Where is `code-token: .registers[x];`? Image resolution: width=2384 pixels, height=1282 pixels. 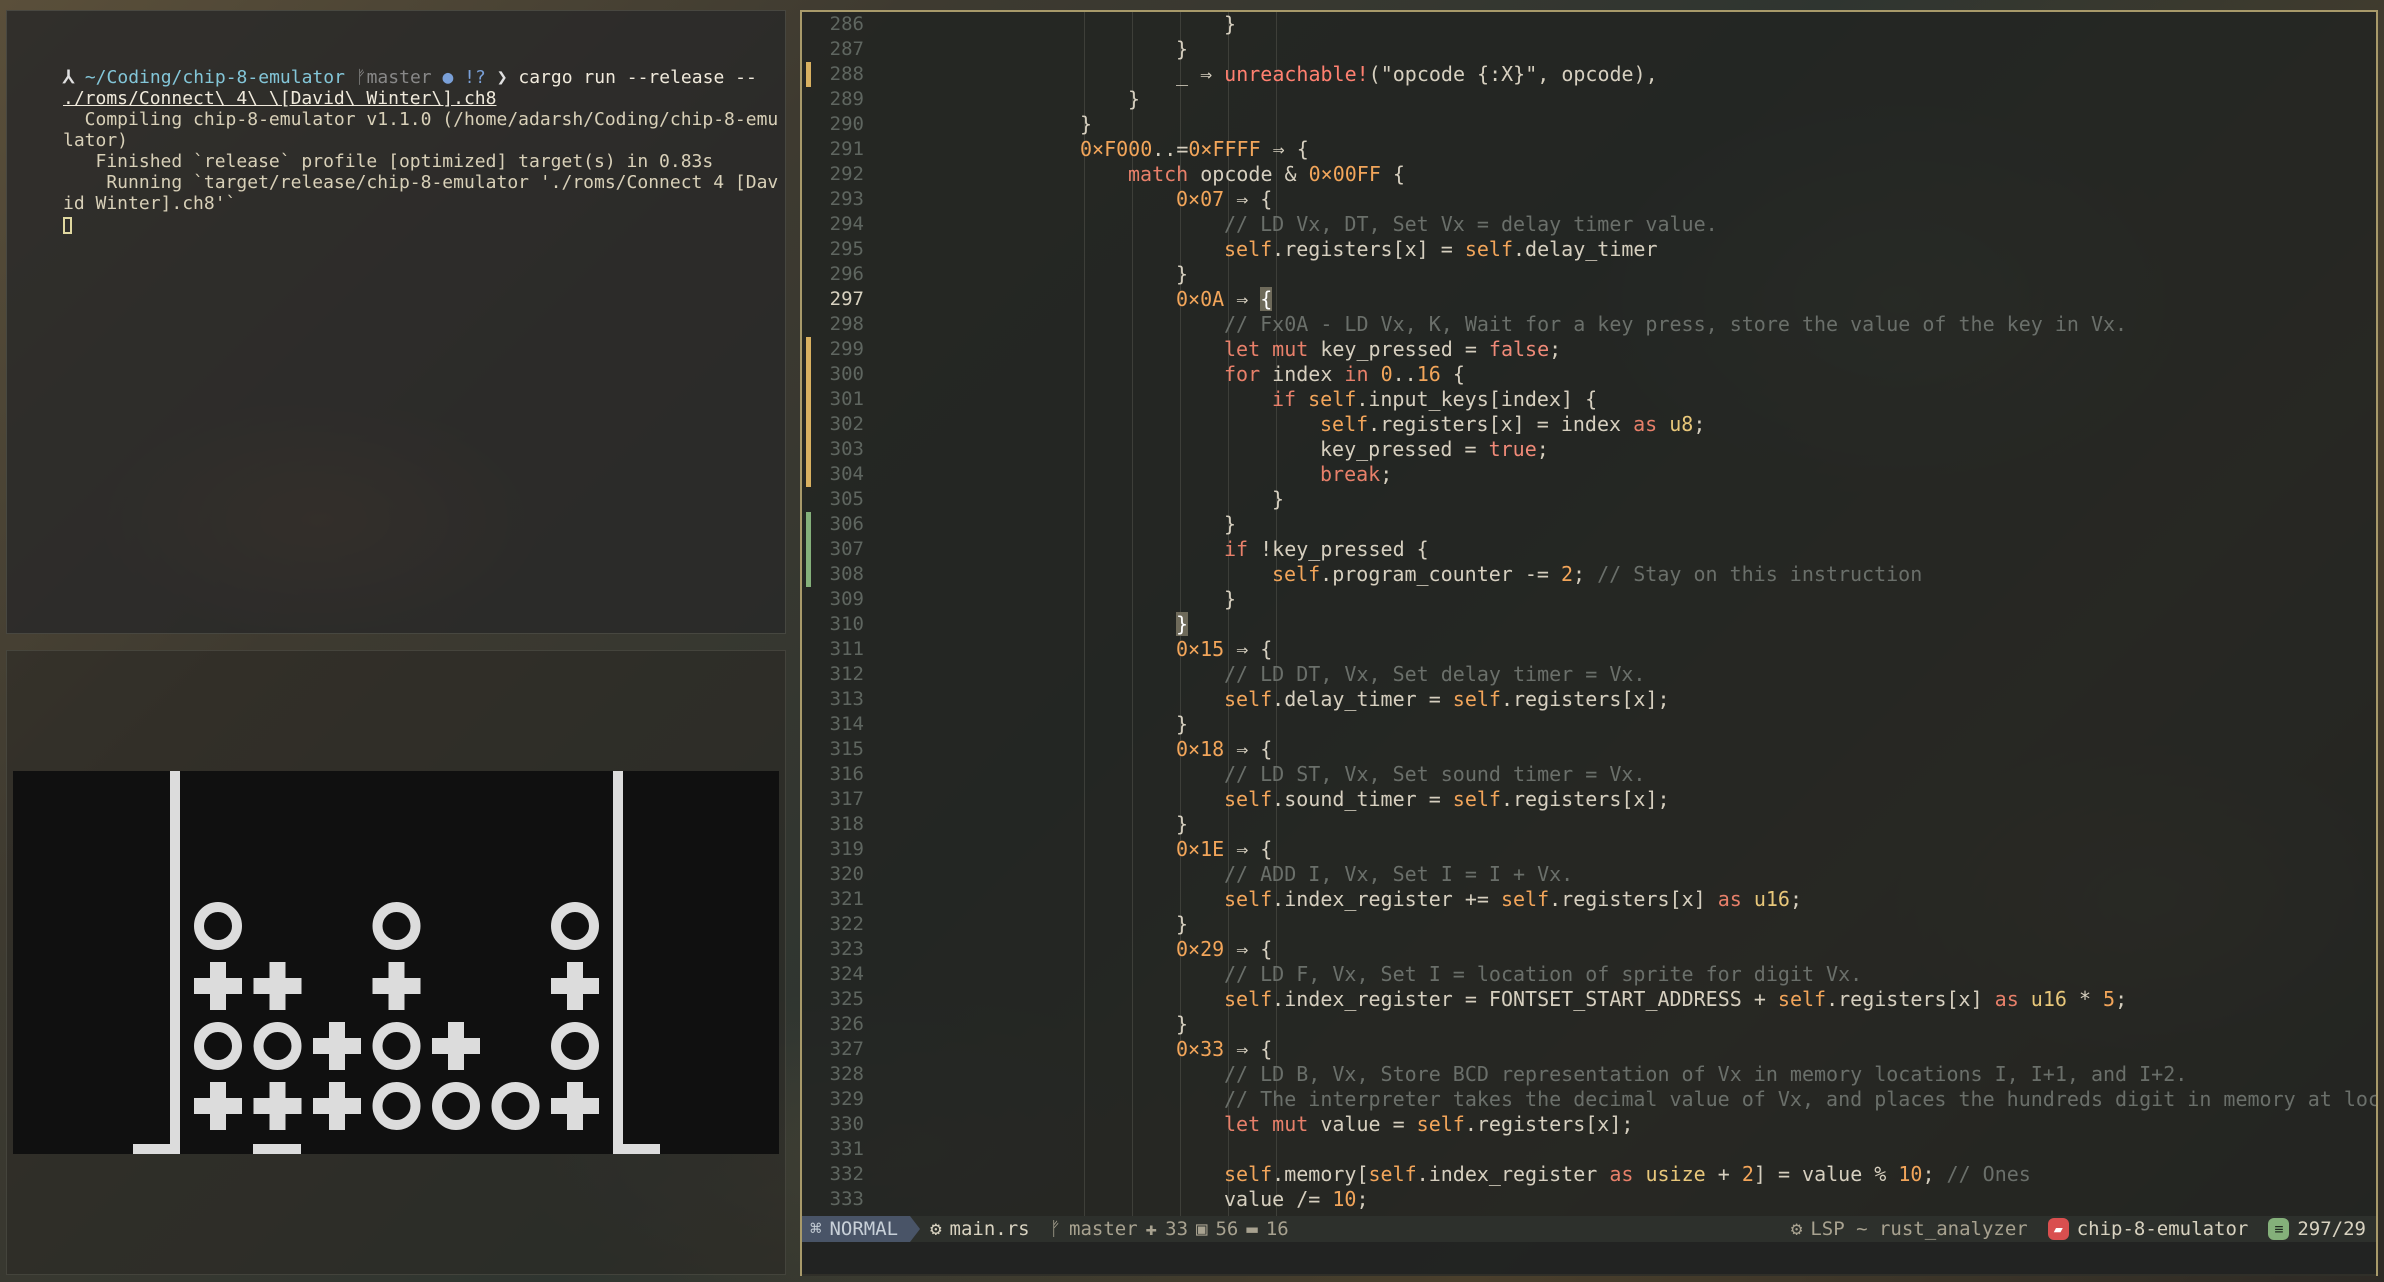
code-token: .registers[x]; is located at coordinates (1549, 1124).